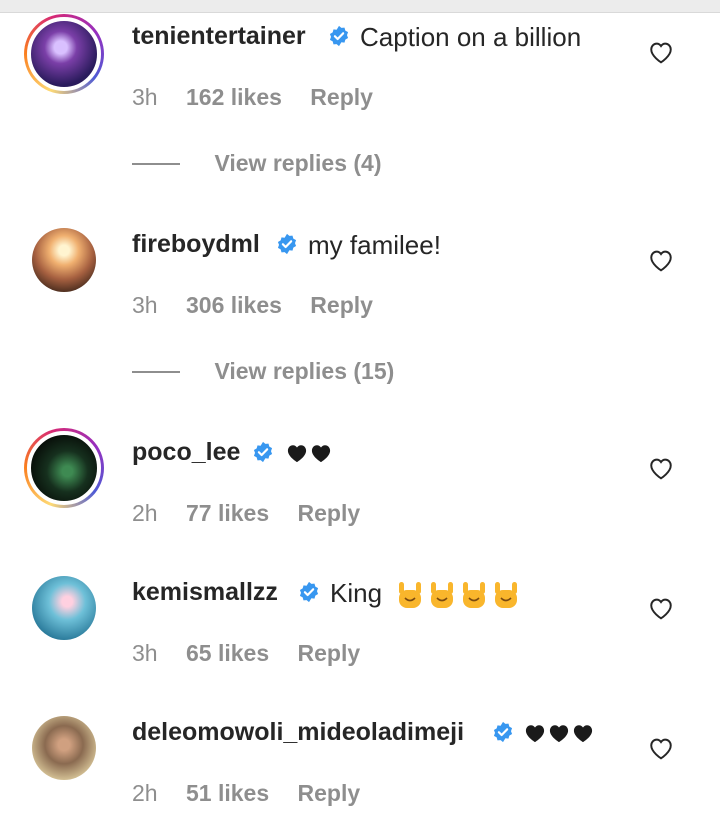 The width and height of the screenshot is (720, 827). I want to click on view-replies-label: View replies (4), so click(297, 163).